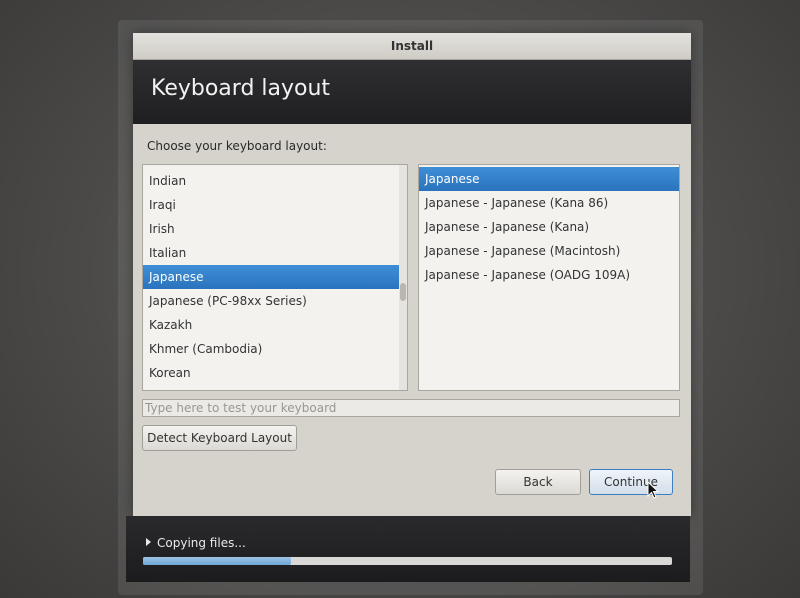  I want to click on keyboard-test-input, so click(411, 408).